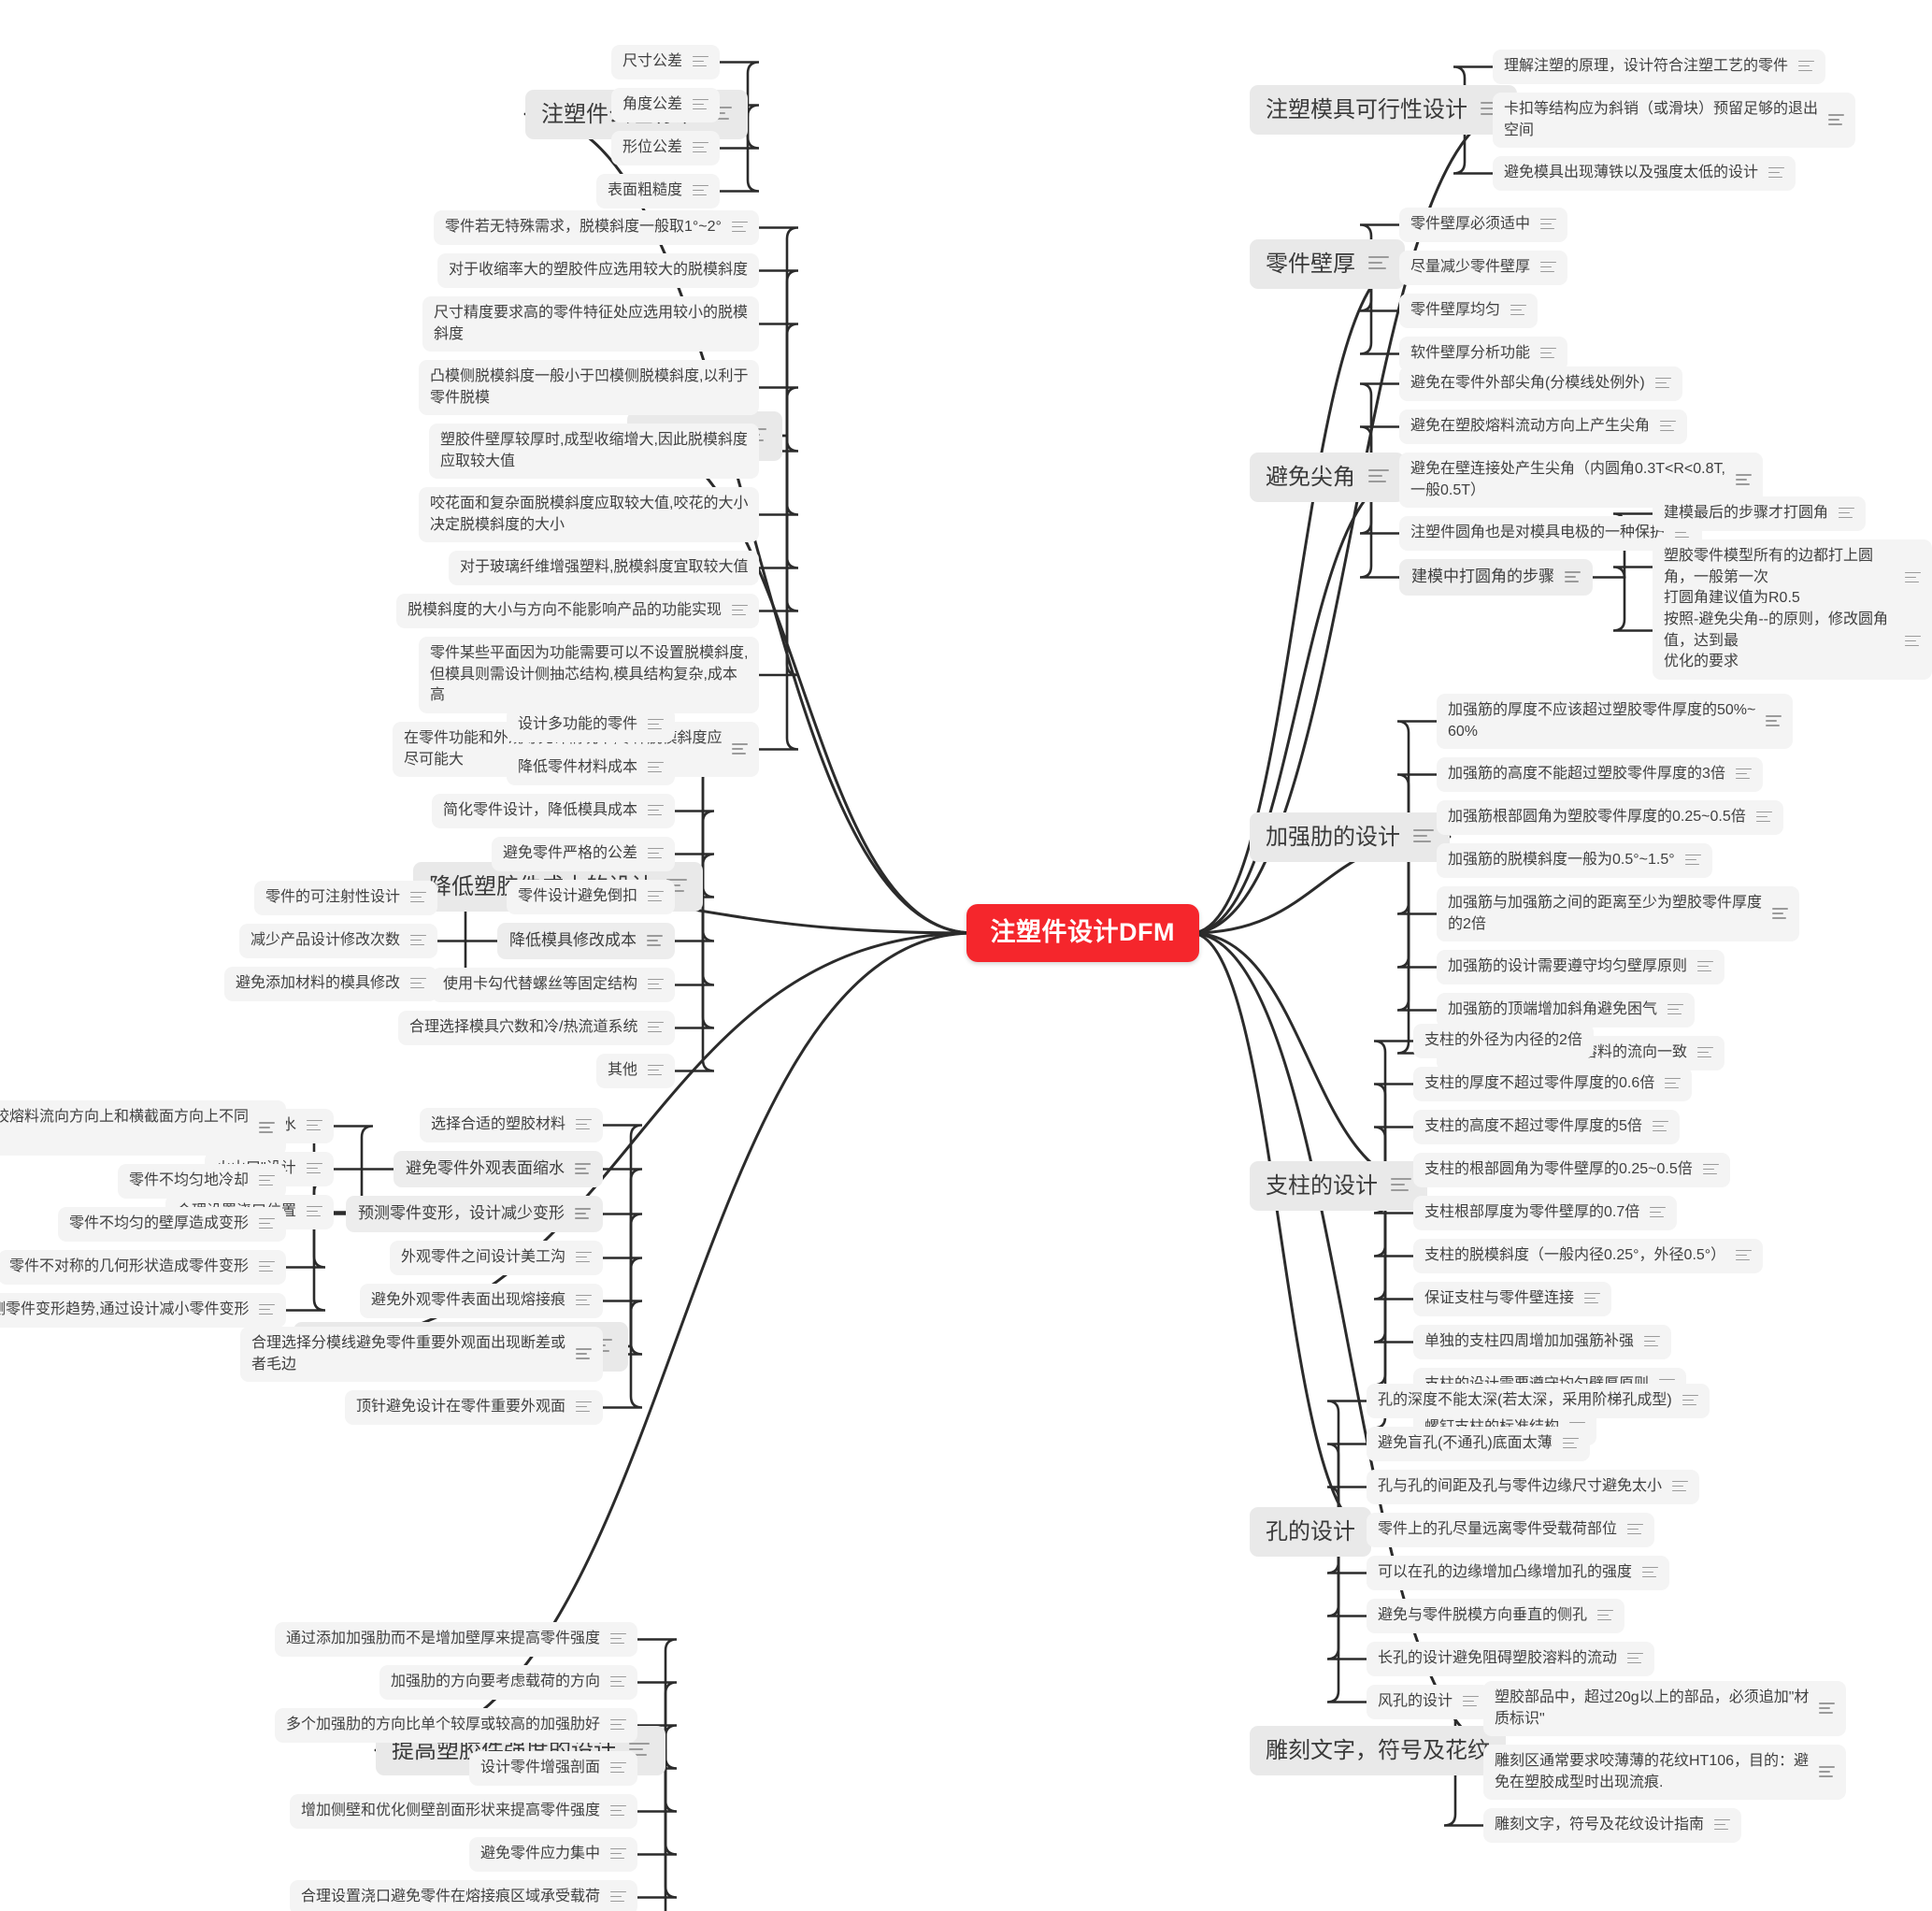  I want to click on leaf-draft-0: 零件若无特殊需求，脱模斜度一般取1°~2°, so click(596, 227).